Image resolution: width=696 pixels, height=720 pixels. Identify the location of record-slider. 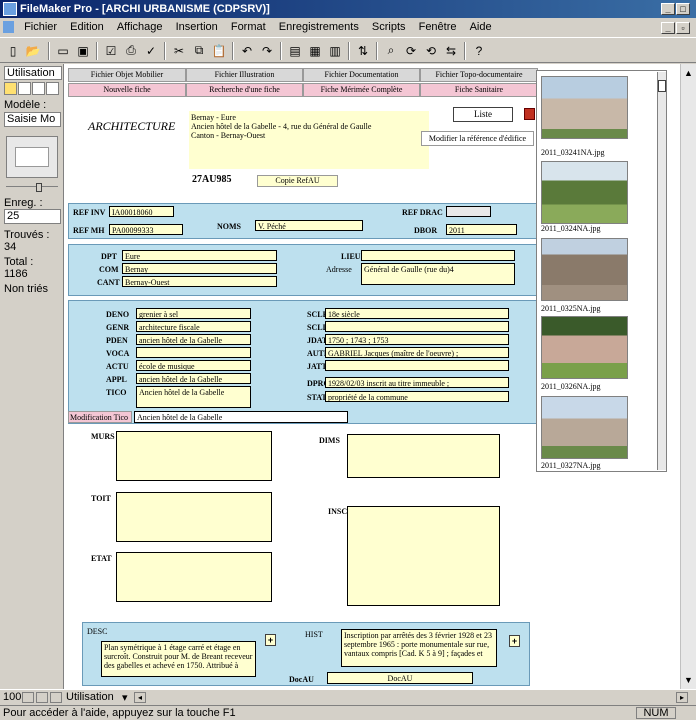
(32, 187).